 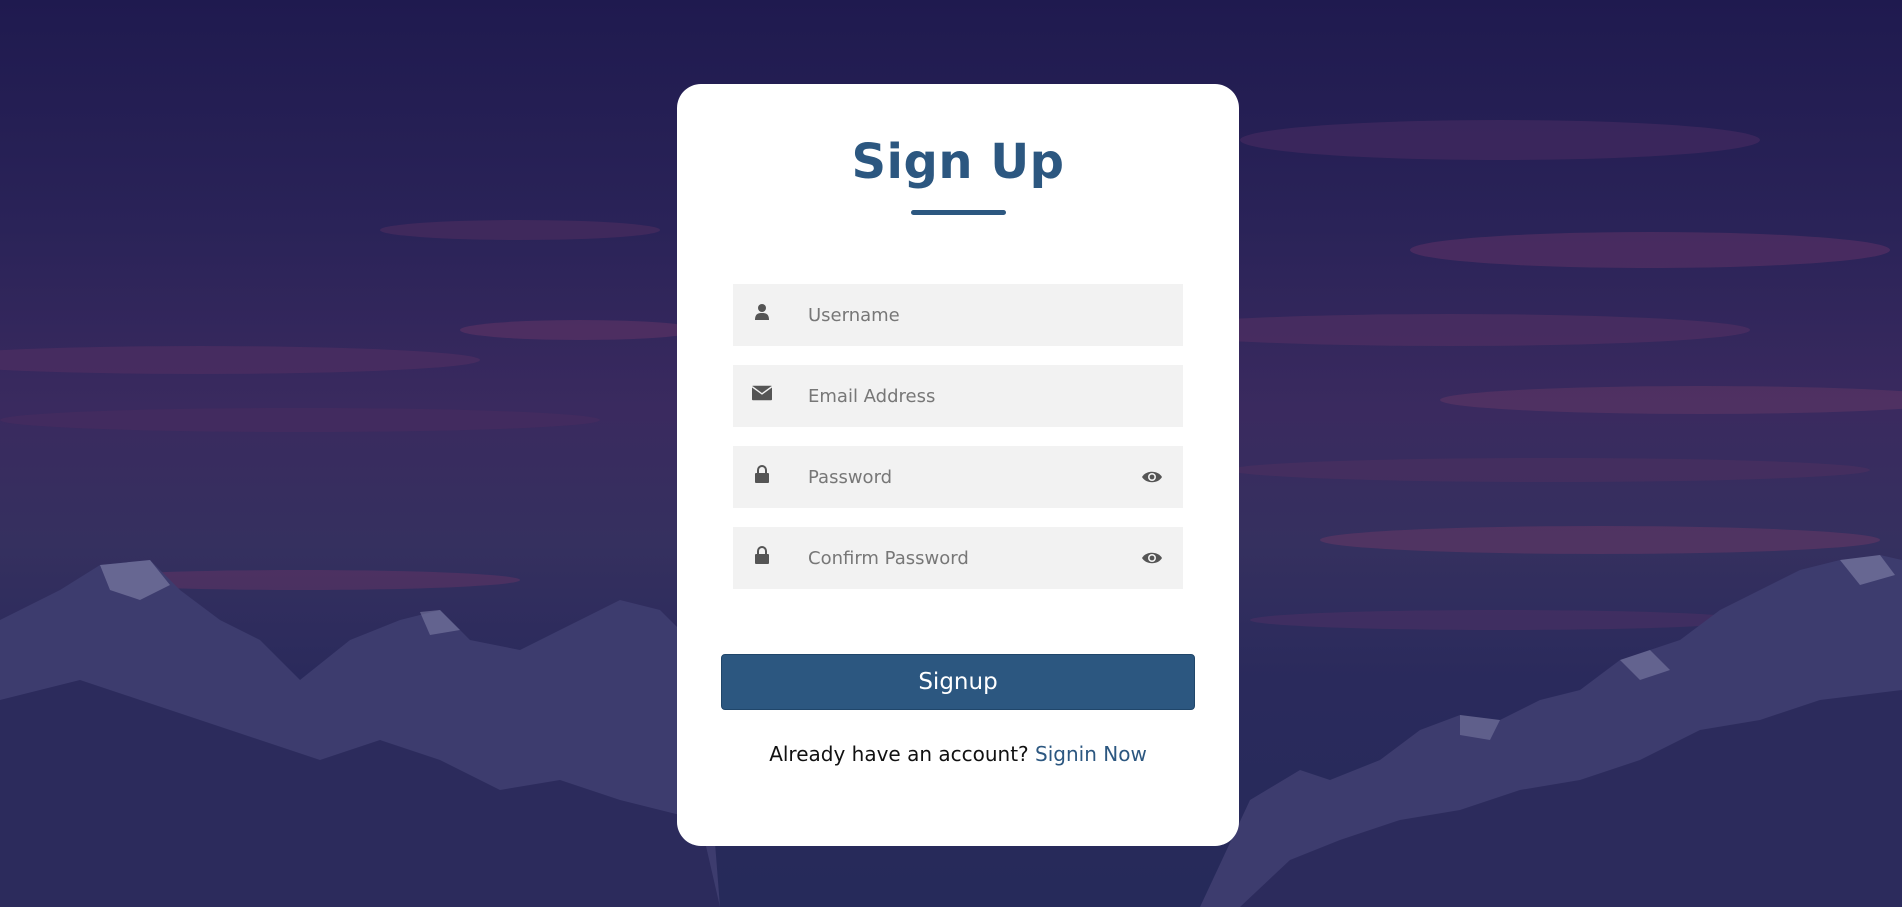 I want to click on username-field, so click(x=958, y=315).